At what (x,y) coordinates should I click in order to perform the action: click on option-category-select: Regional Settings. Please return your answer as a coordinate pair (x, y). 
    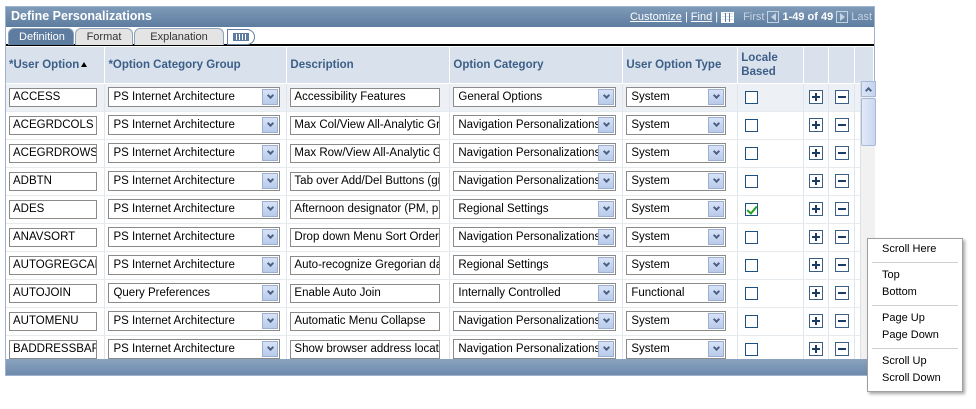
    Looking at the image, I should click on (535, 265).